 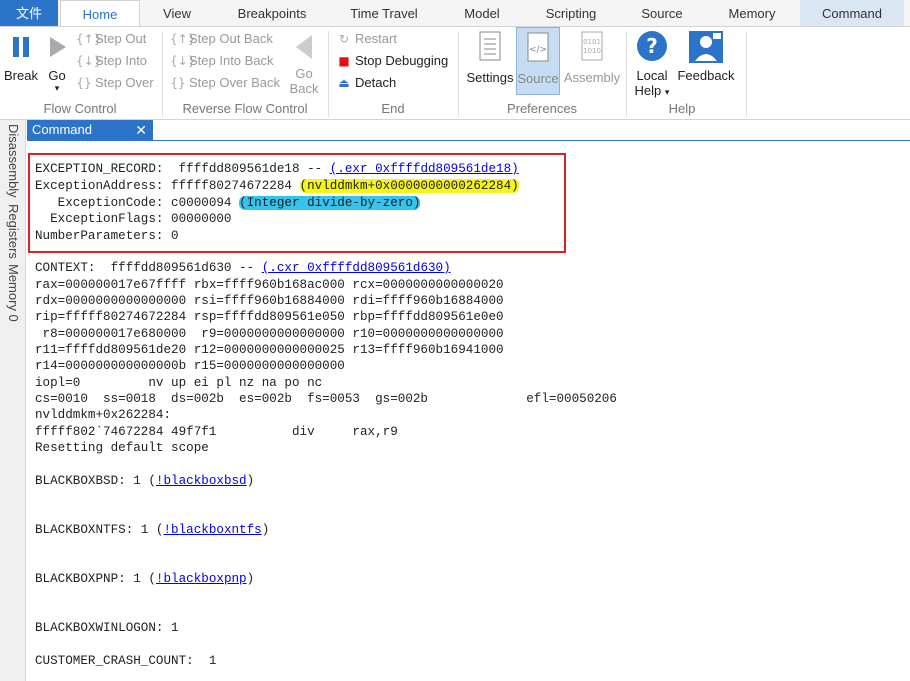 I want to click on go-back-button: Go Back, so click(x=304, y=62).